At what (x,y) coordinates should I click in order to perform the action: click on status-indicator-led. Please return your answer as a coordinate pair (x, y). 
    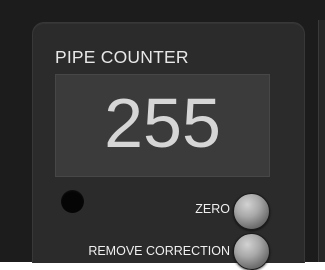
    Looking at the image, I should click on (72, 201).